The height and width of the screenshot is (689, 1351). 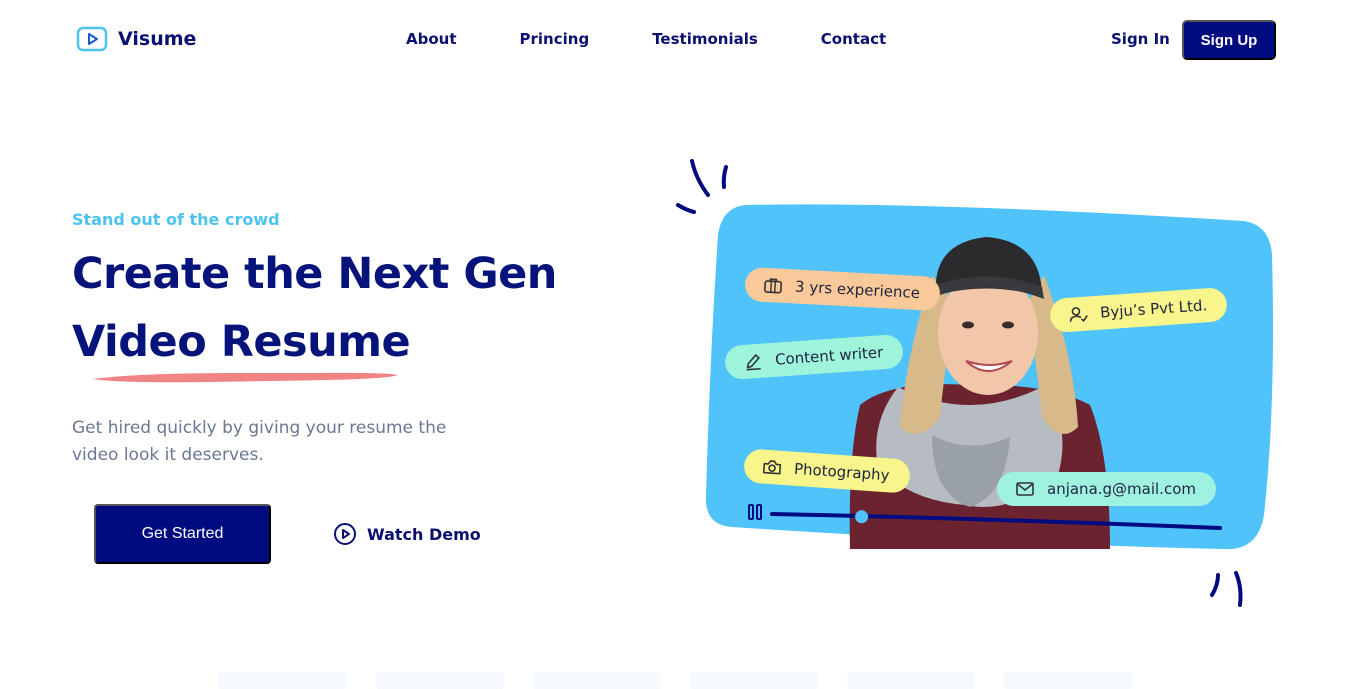 I want to click on brand-logo: Visume, so click(x=136, y=39).